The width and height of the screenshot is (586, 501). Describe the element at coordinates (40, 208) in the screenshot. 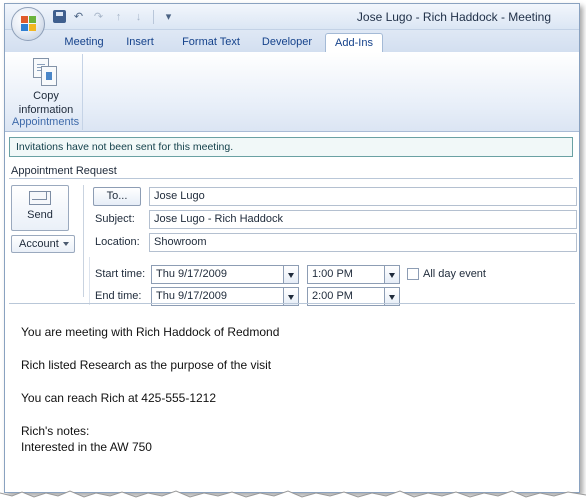

I see `send-button: Send` at that location.